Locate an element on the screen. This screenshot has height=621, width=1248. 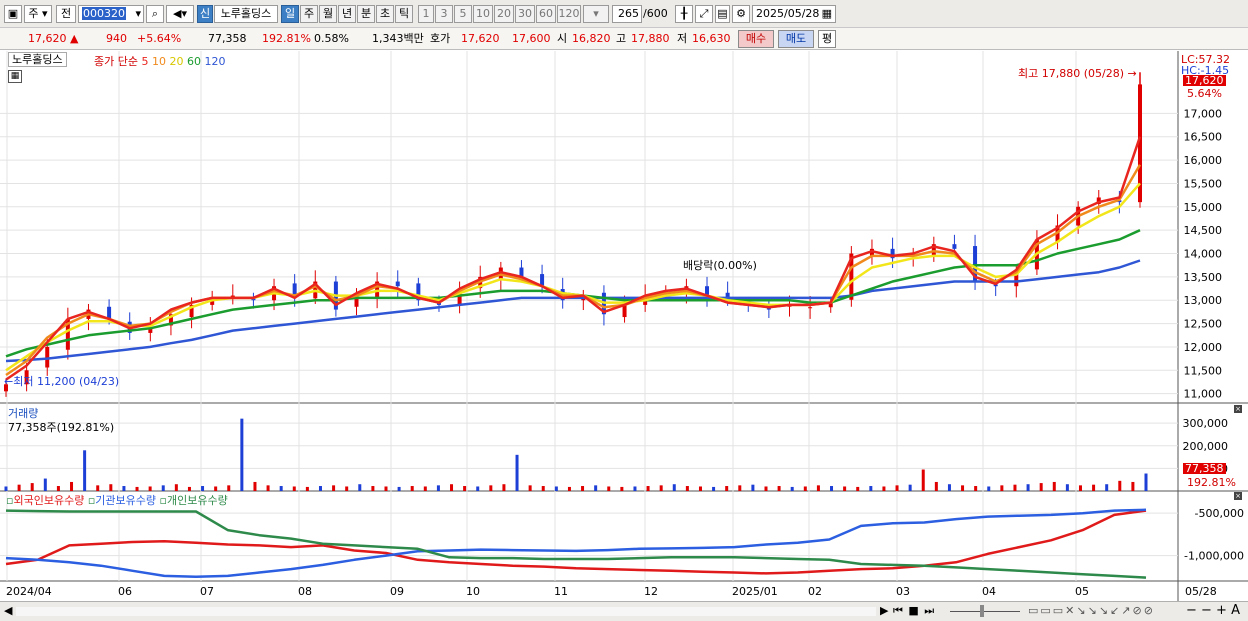
zoom-slider is located at coordinates (985, 611).